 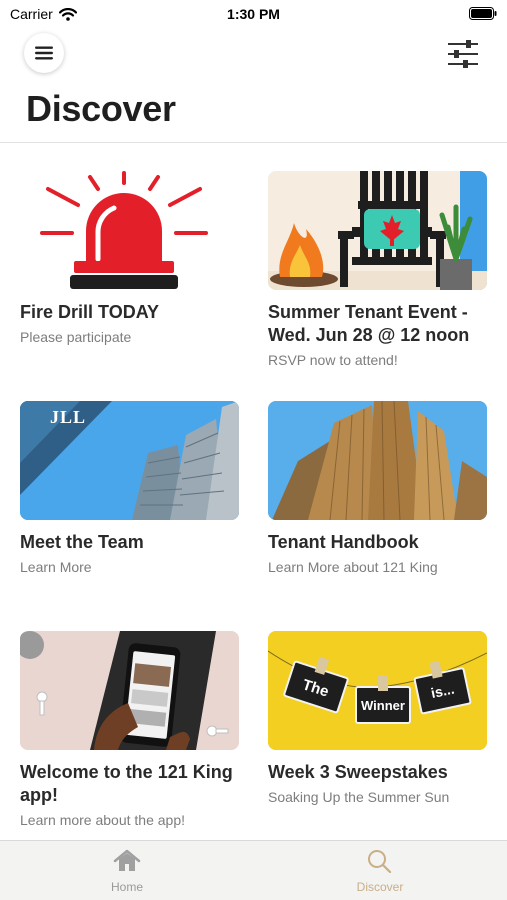 I want to click on card-title: Tenant Handbook, so click(x=343, y=542).